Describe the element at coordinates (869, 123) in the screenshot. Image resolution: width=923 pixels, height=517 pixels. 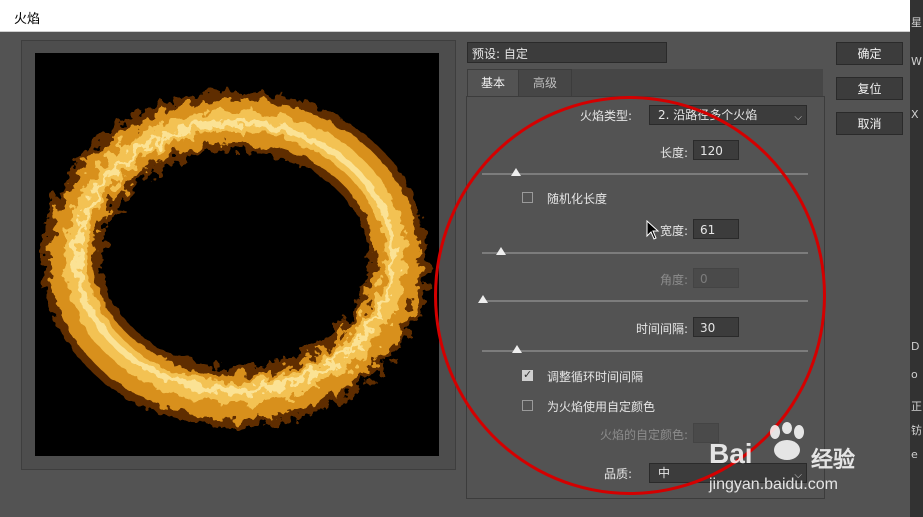
I see `cancel-button: 取消` at that location.